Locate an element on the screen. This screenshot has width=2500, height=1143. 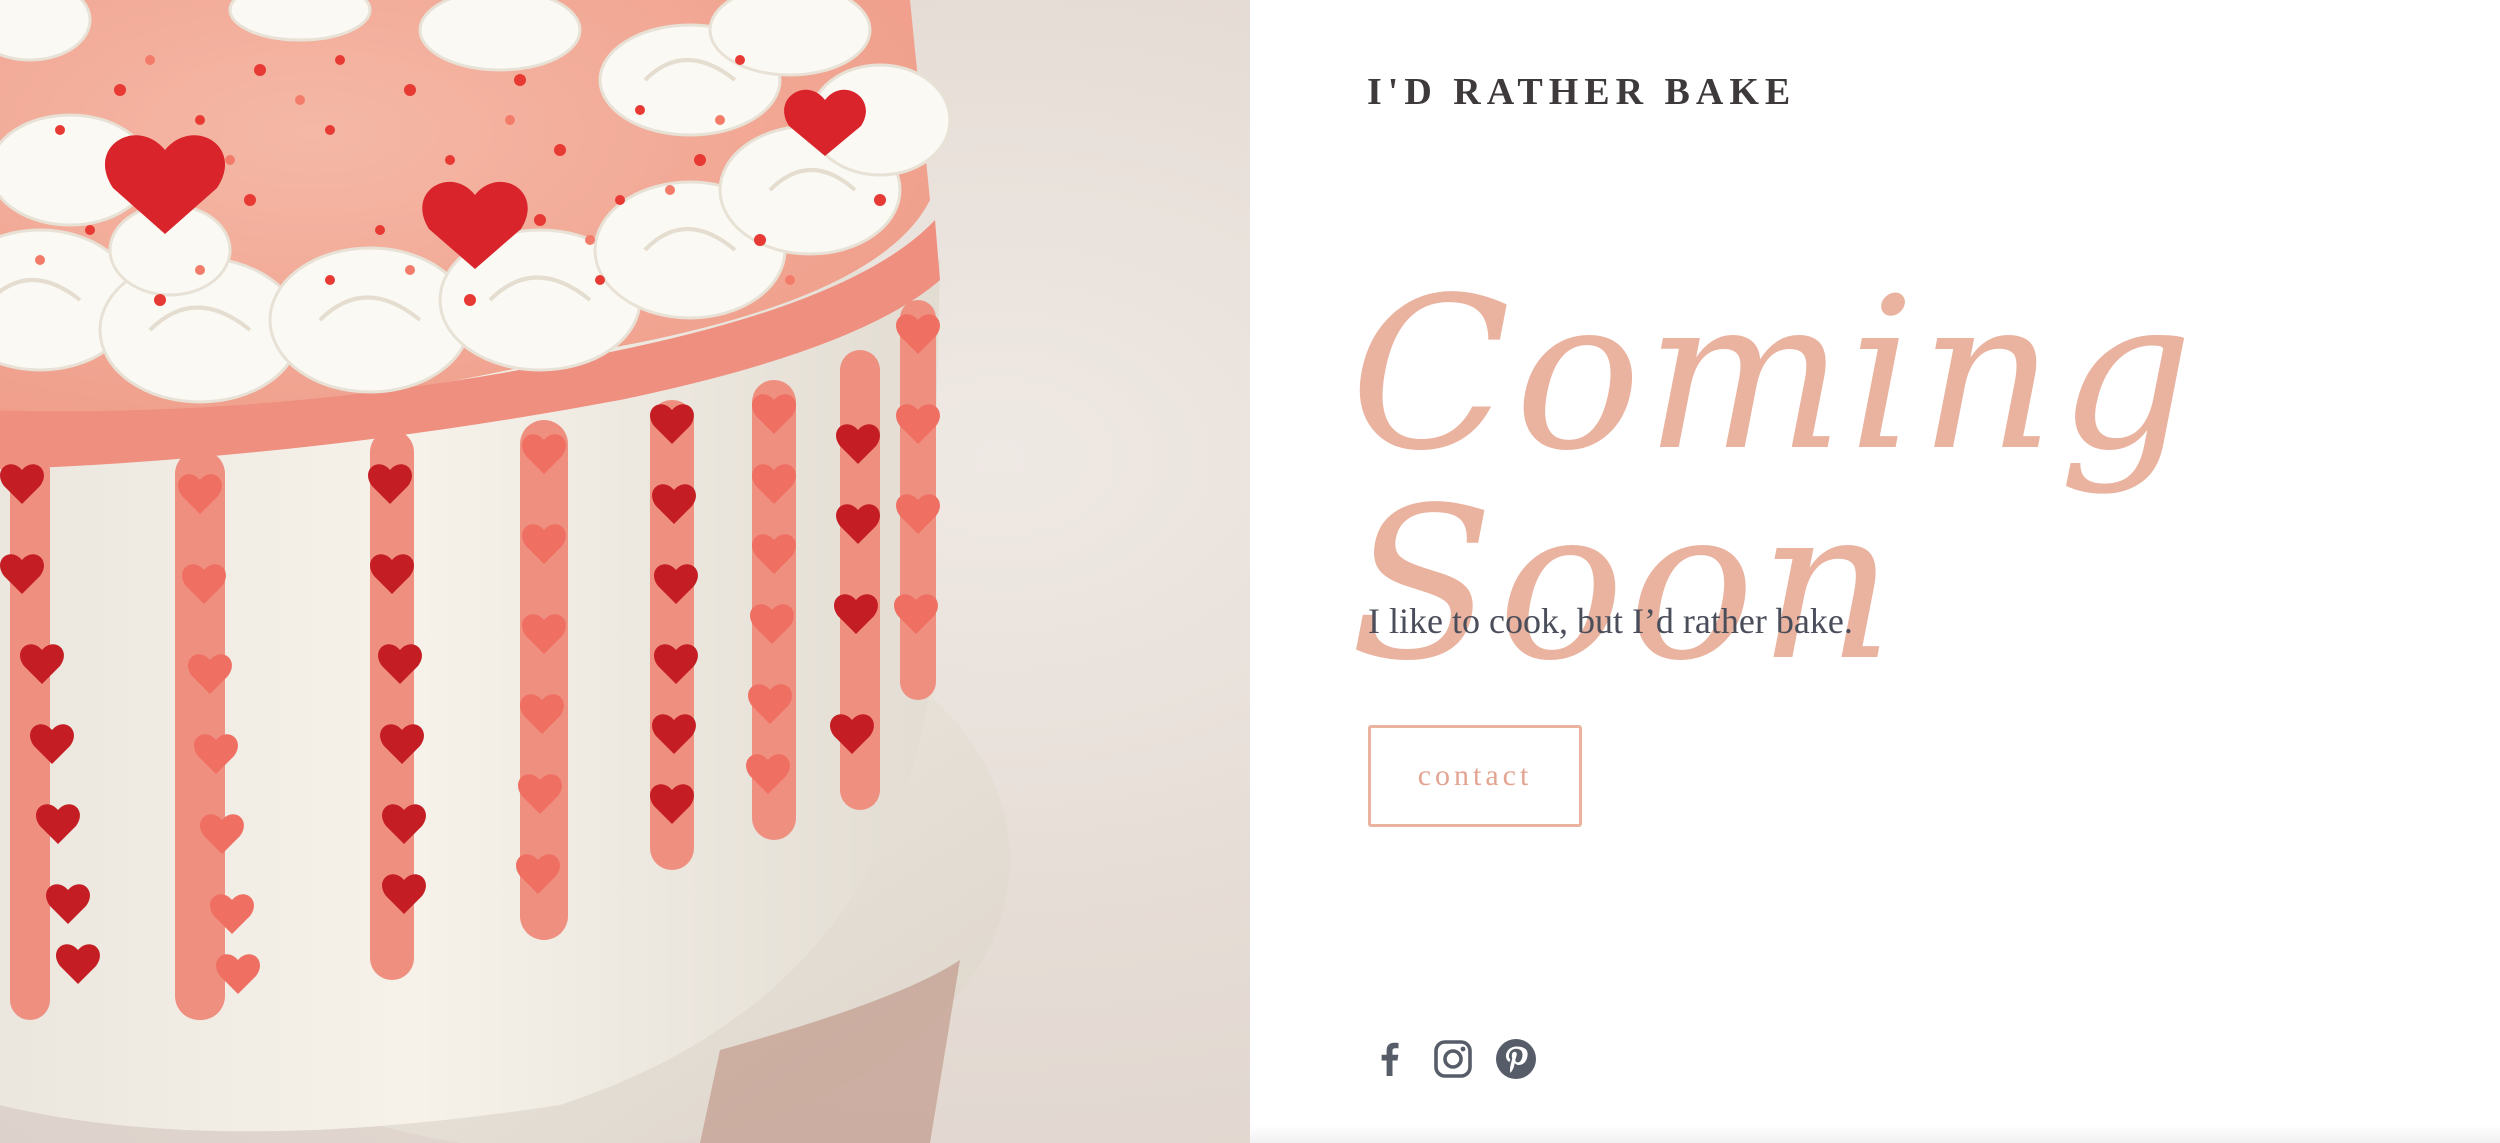
social-links is located at coordinates (1453, 1059).